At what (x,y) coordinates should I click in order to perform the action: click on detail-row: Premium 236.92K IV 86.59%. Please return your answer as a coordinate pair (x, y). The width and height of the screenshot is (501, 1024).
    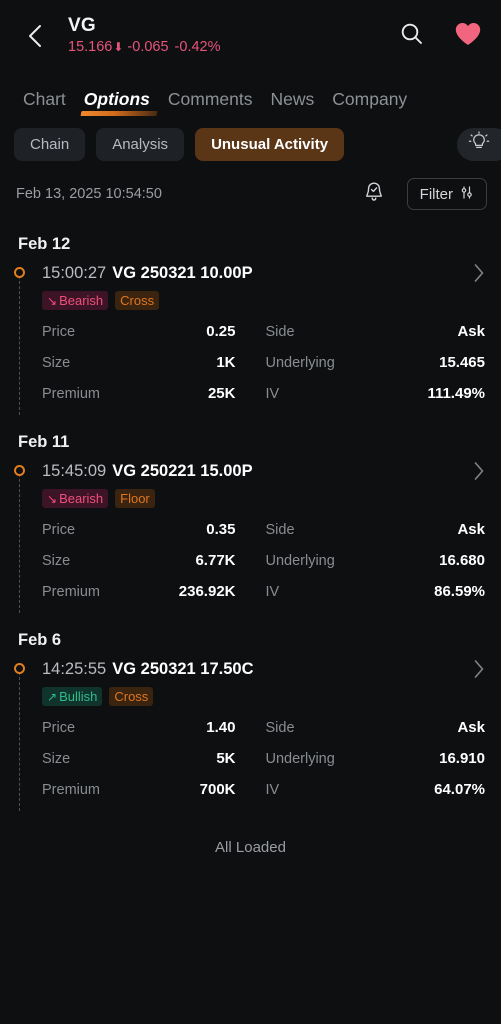
    Looking at the image, I should click on (263, 591).